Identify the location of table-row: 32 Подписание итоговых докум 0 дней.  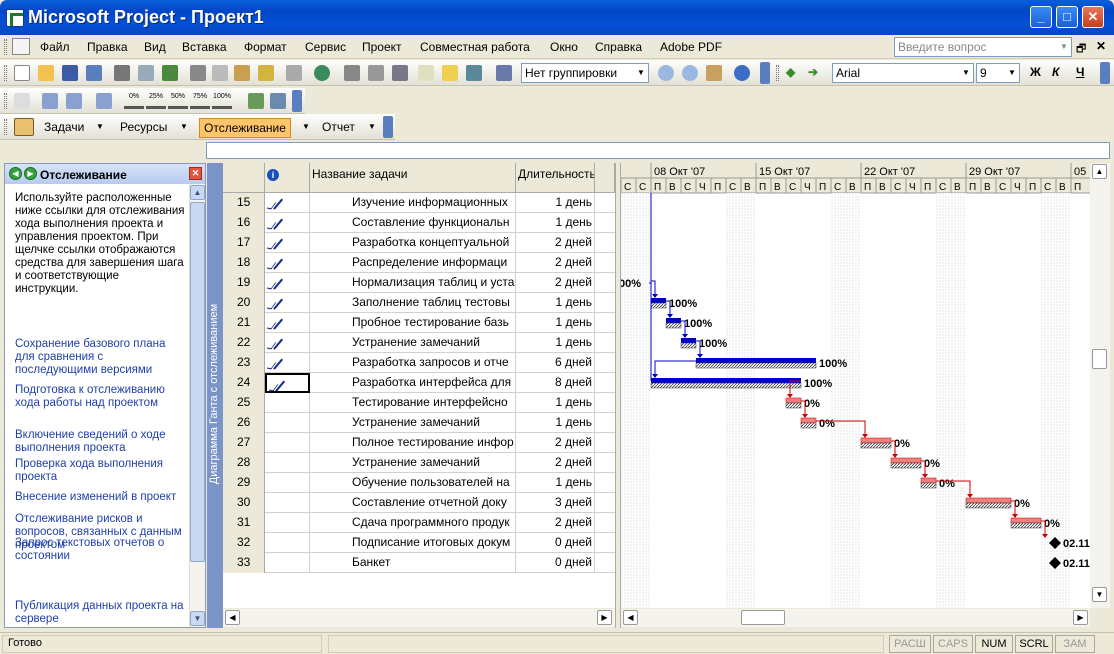
(419, 543).